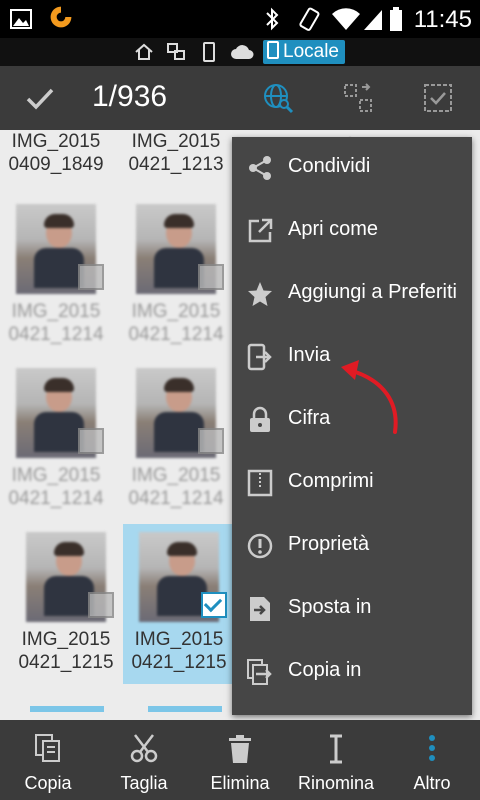  What do you see at coordinates (260, 483) in the screenshot?
I see `zip-icon` at bounding box center [260, 483].